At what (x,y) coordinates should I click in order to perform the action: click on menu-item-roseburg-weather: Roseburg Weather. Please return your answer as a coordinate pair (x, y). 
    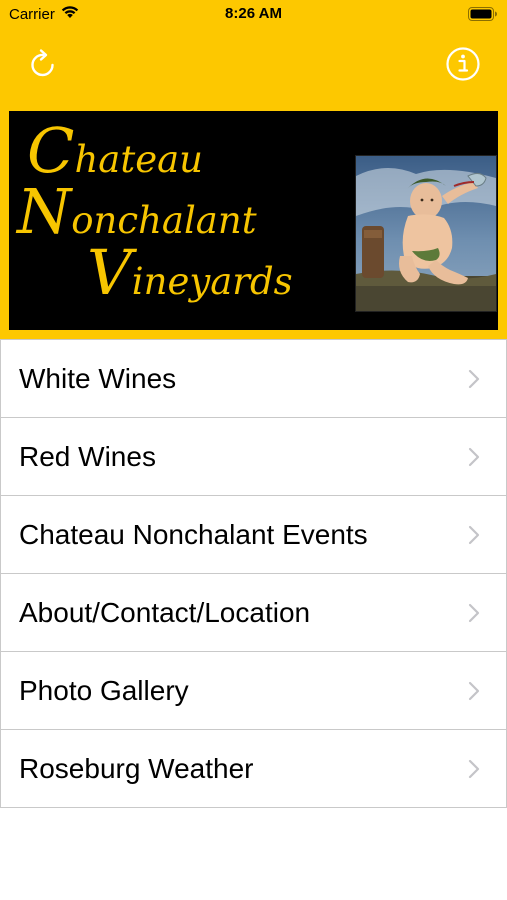
    Looking at the image, I should click on (253, 769).